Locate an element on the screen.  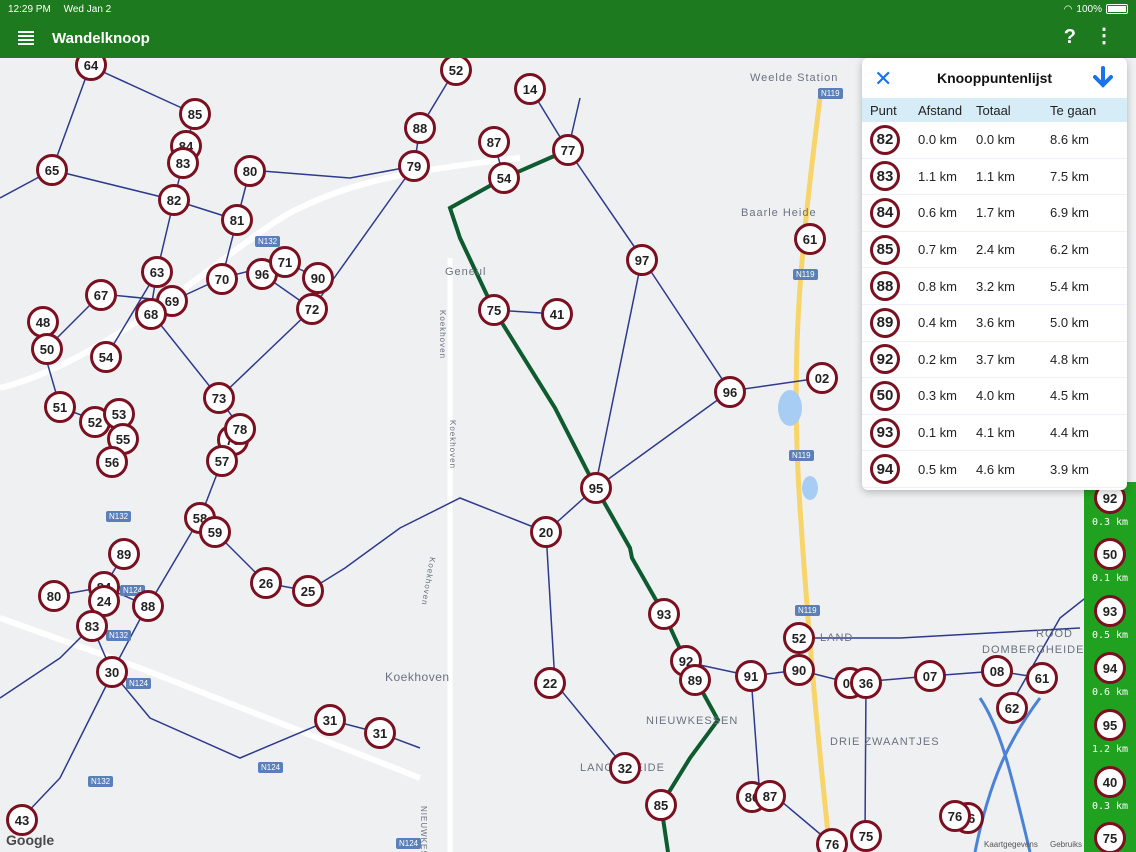
row-te-gaan: 7.5 km is located at coordinates (1070, 176).